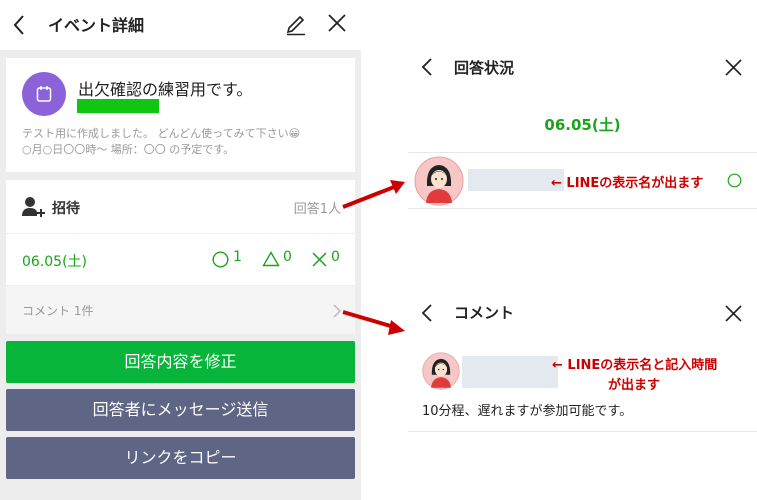 Image resolution: width=757 pixels, height=500 pixels. What do you see at coordinates (373, 194) in the screenshot?
I see `arrow-to-status-panel` at bounding box center [373, 194].